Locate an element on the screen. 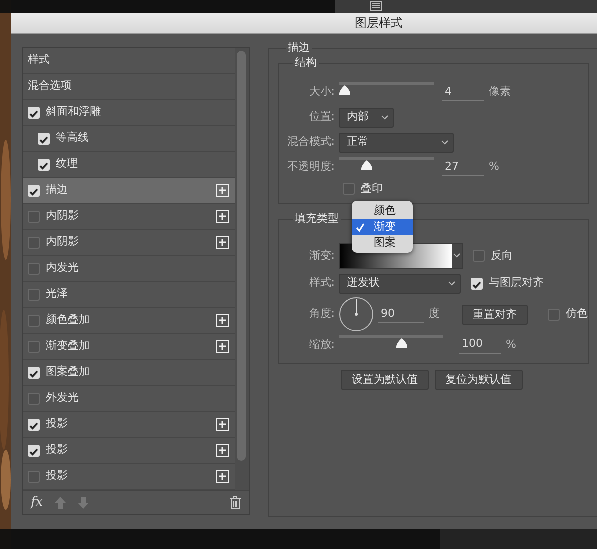 This screenshot has height=549, width=597. fx-menu-button: fx is located at coordinates (37, 502).